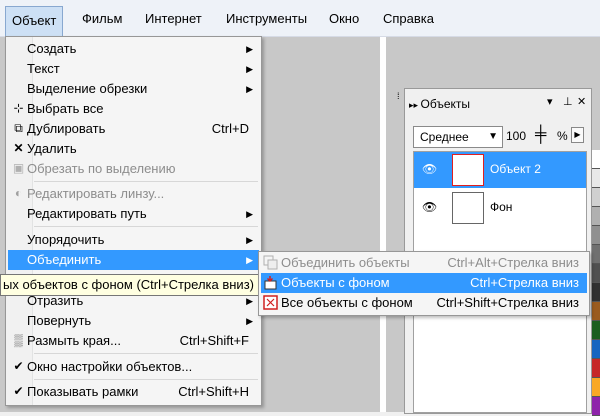  What do you see at coordinates (133, 149) in the screenshot?
I see `menu-item-delete: ✕ Удалить` at bounding box center [133, 149].